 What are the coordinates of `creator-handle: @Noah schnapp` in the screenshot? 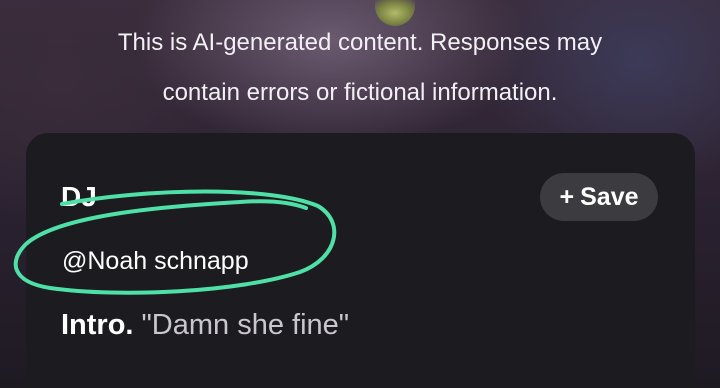 It's located at (155, 261).